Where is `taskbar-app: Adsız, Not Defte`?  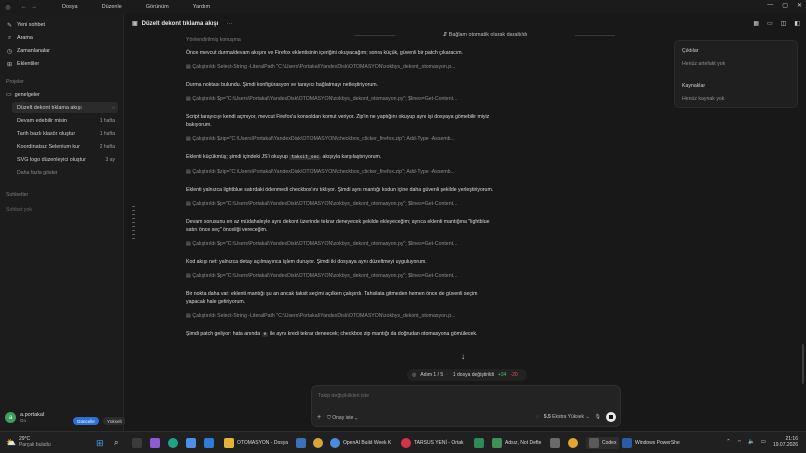
taskbar-app: Adsız, Not Defte is located at coordinates (516, 443).